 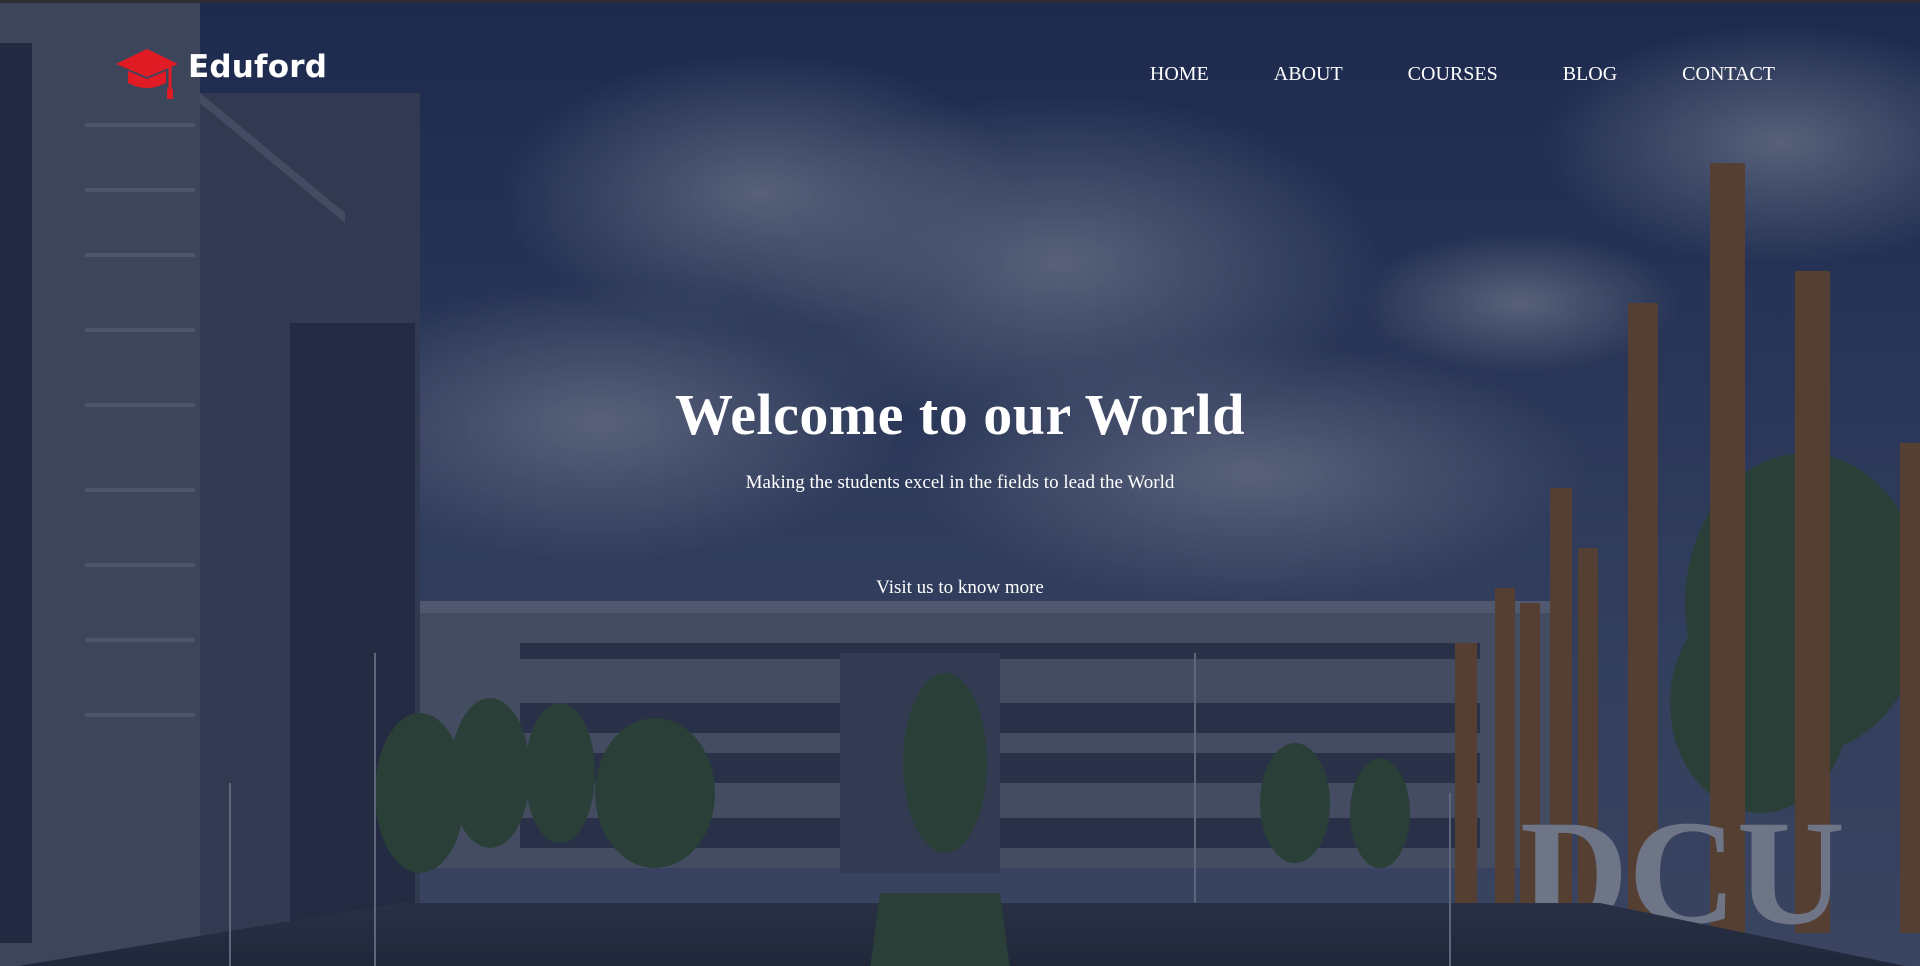 I want to click on brand-name: Eduford, so click(x=258, y=67).